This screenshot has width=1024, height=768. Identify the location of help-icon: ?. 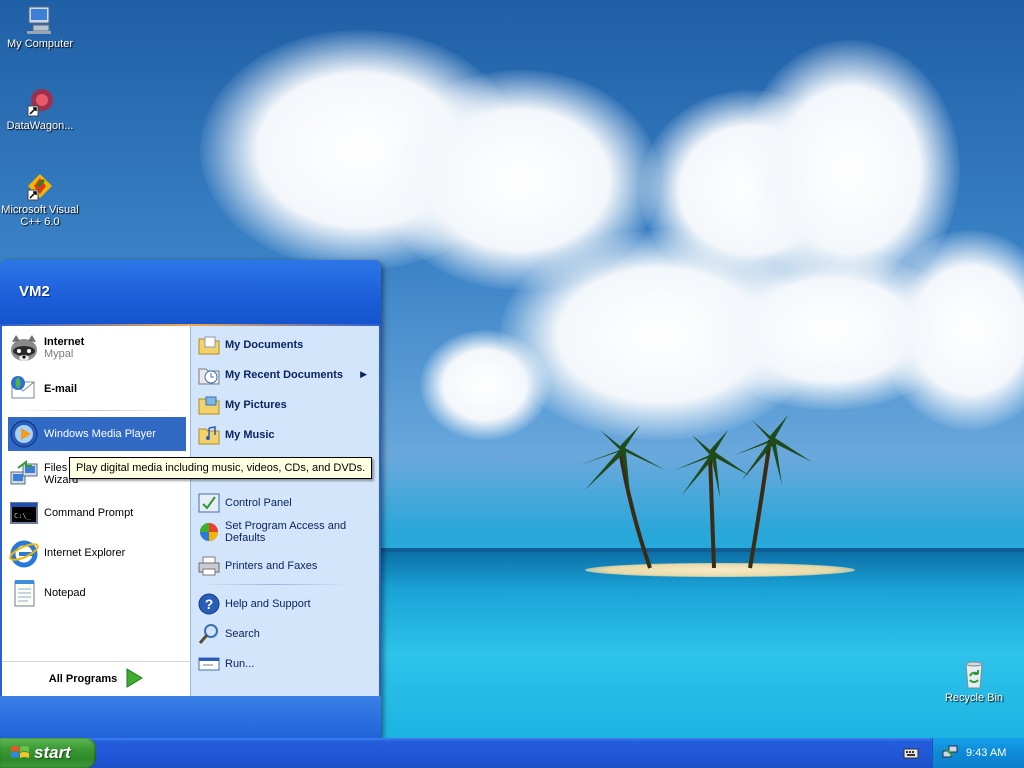
(209, 604).